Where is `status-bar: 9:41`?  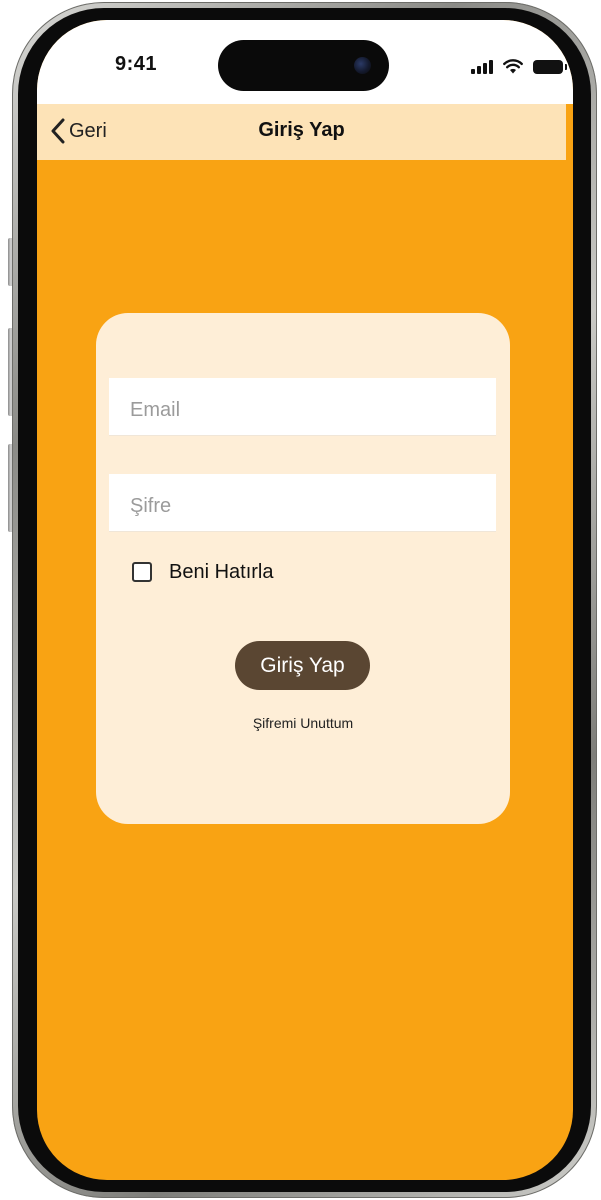 status-bar: 9:41 is located at coordinates (305, 62).